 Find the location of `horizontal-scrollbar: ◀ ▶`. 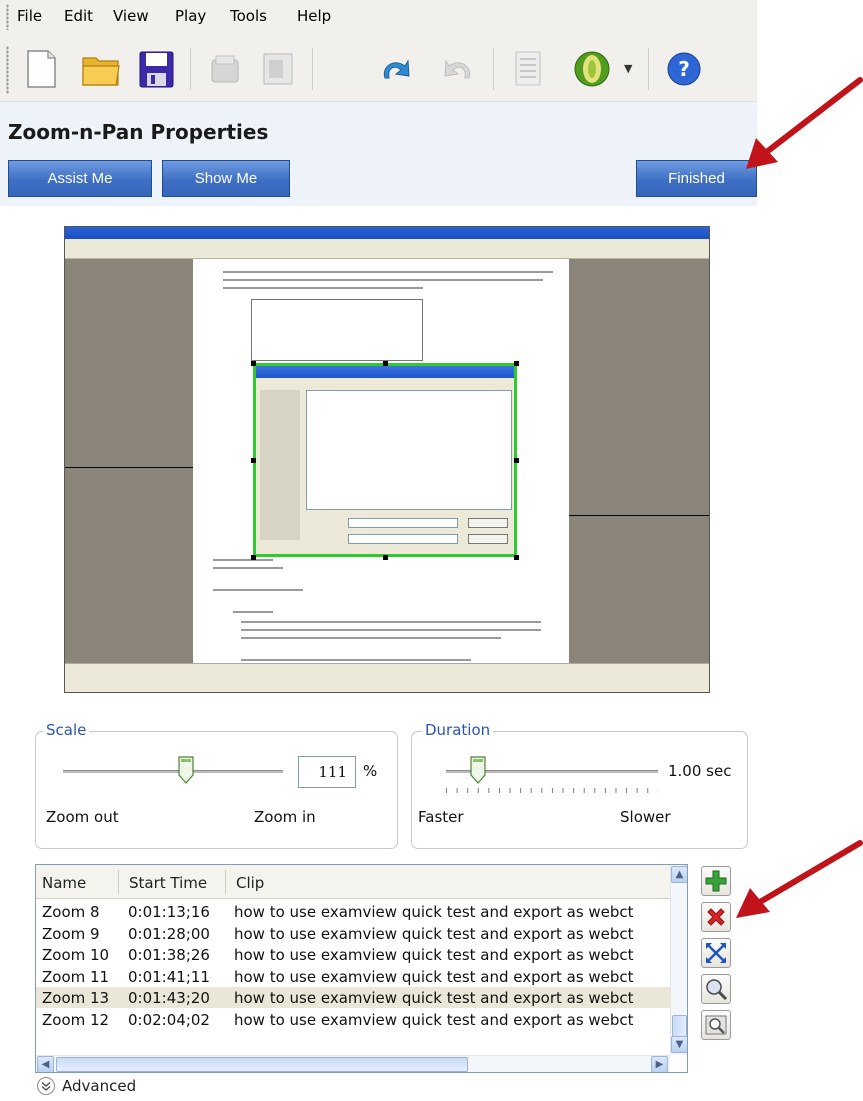

horizontal-scrollbar: ◀ ▶ is located at coordinates (353, 1063).